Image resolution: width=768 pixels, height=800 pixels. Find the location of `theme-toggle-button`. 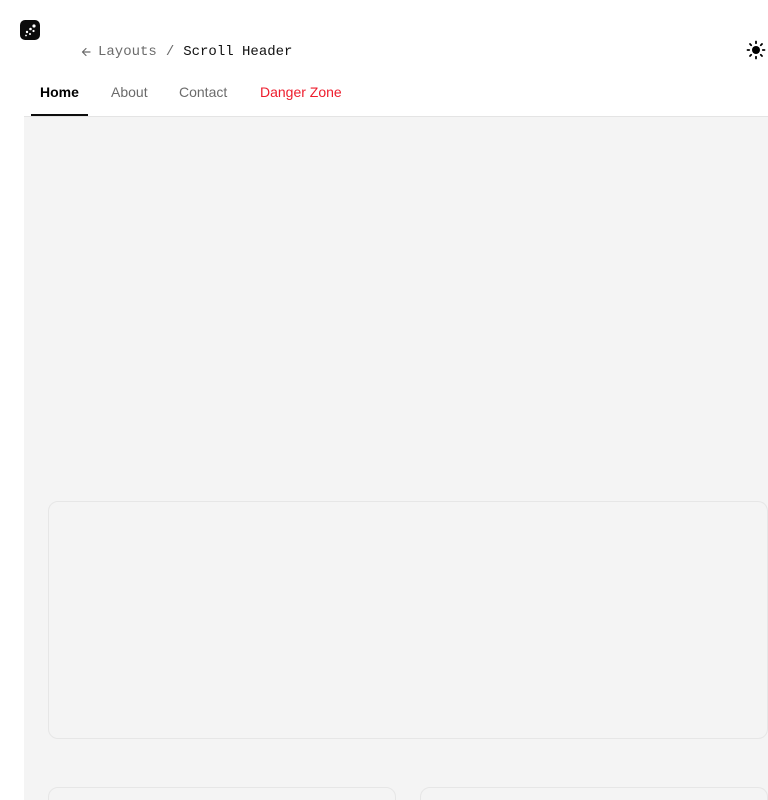

theme-toggle-button is located at coordinates (756, 52).